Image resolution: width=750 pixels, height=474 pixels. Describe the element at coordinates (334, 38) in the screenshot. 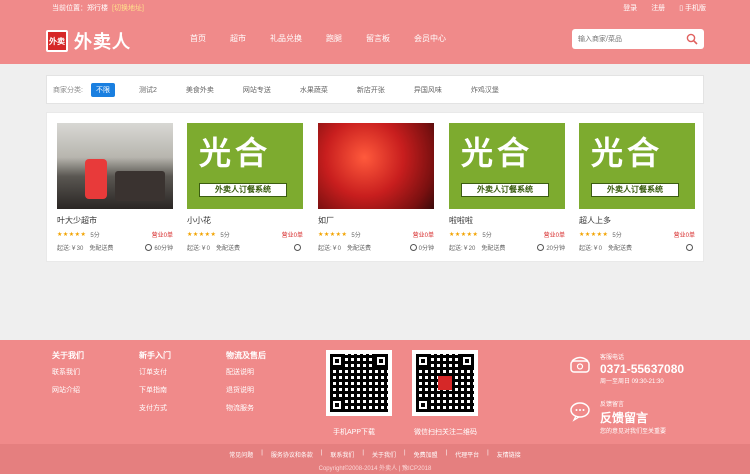

I see `nav-errand: 跑腿` at that location.